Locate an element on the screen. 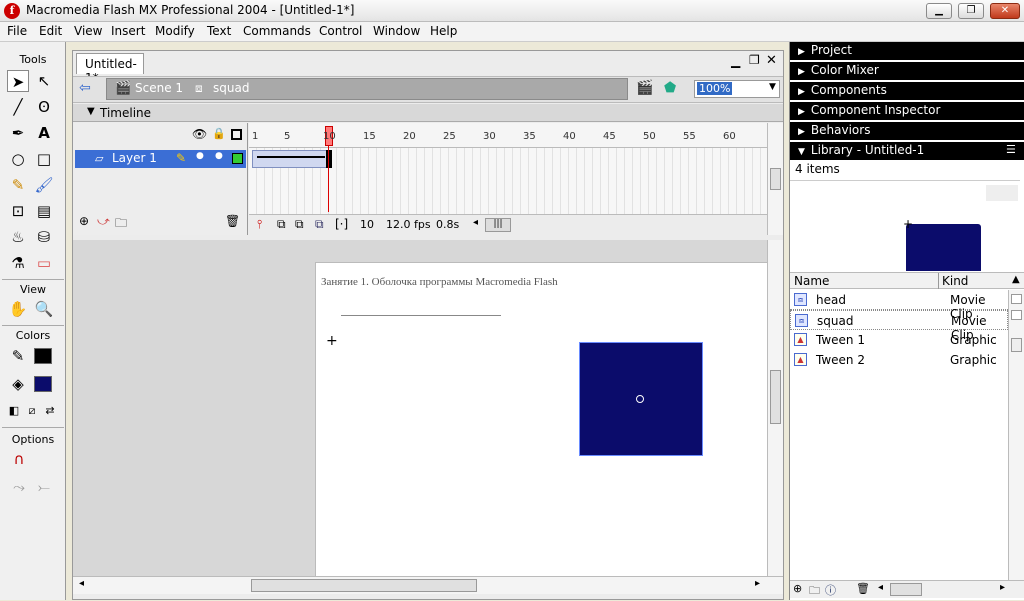  subselect-tool-icon: ↖ is located at coordinates (44, 81).